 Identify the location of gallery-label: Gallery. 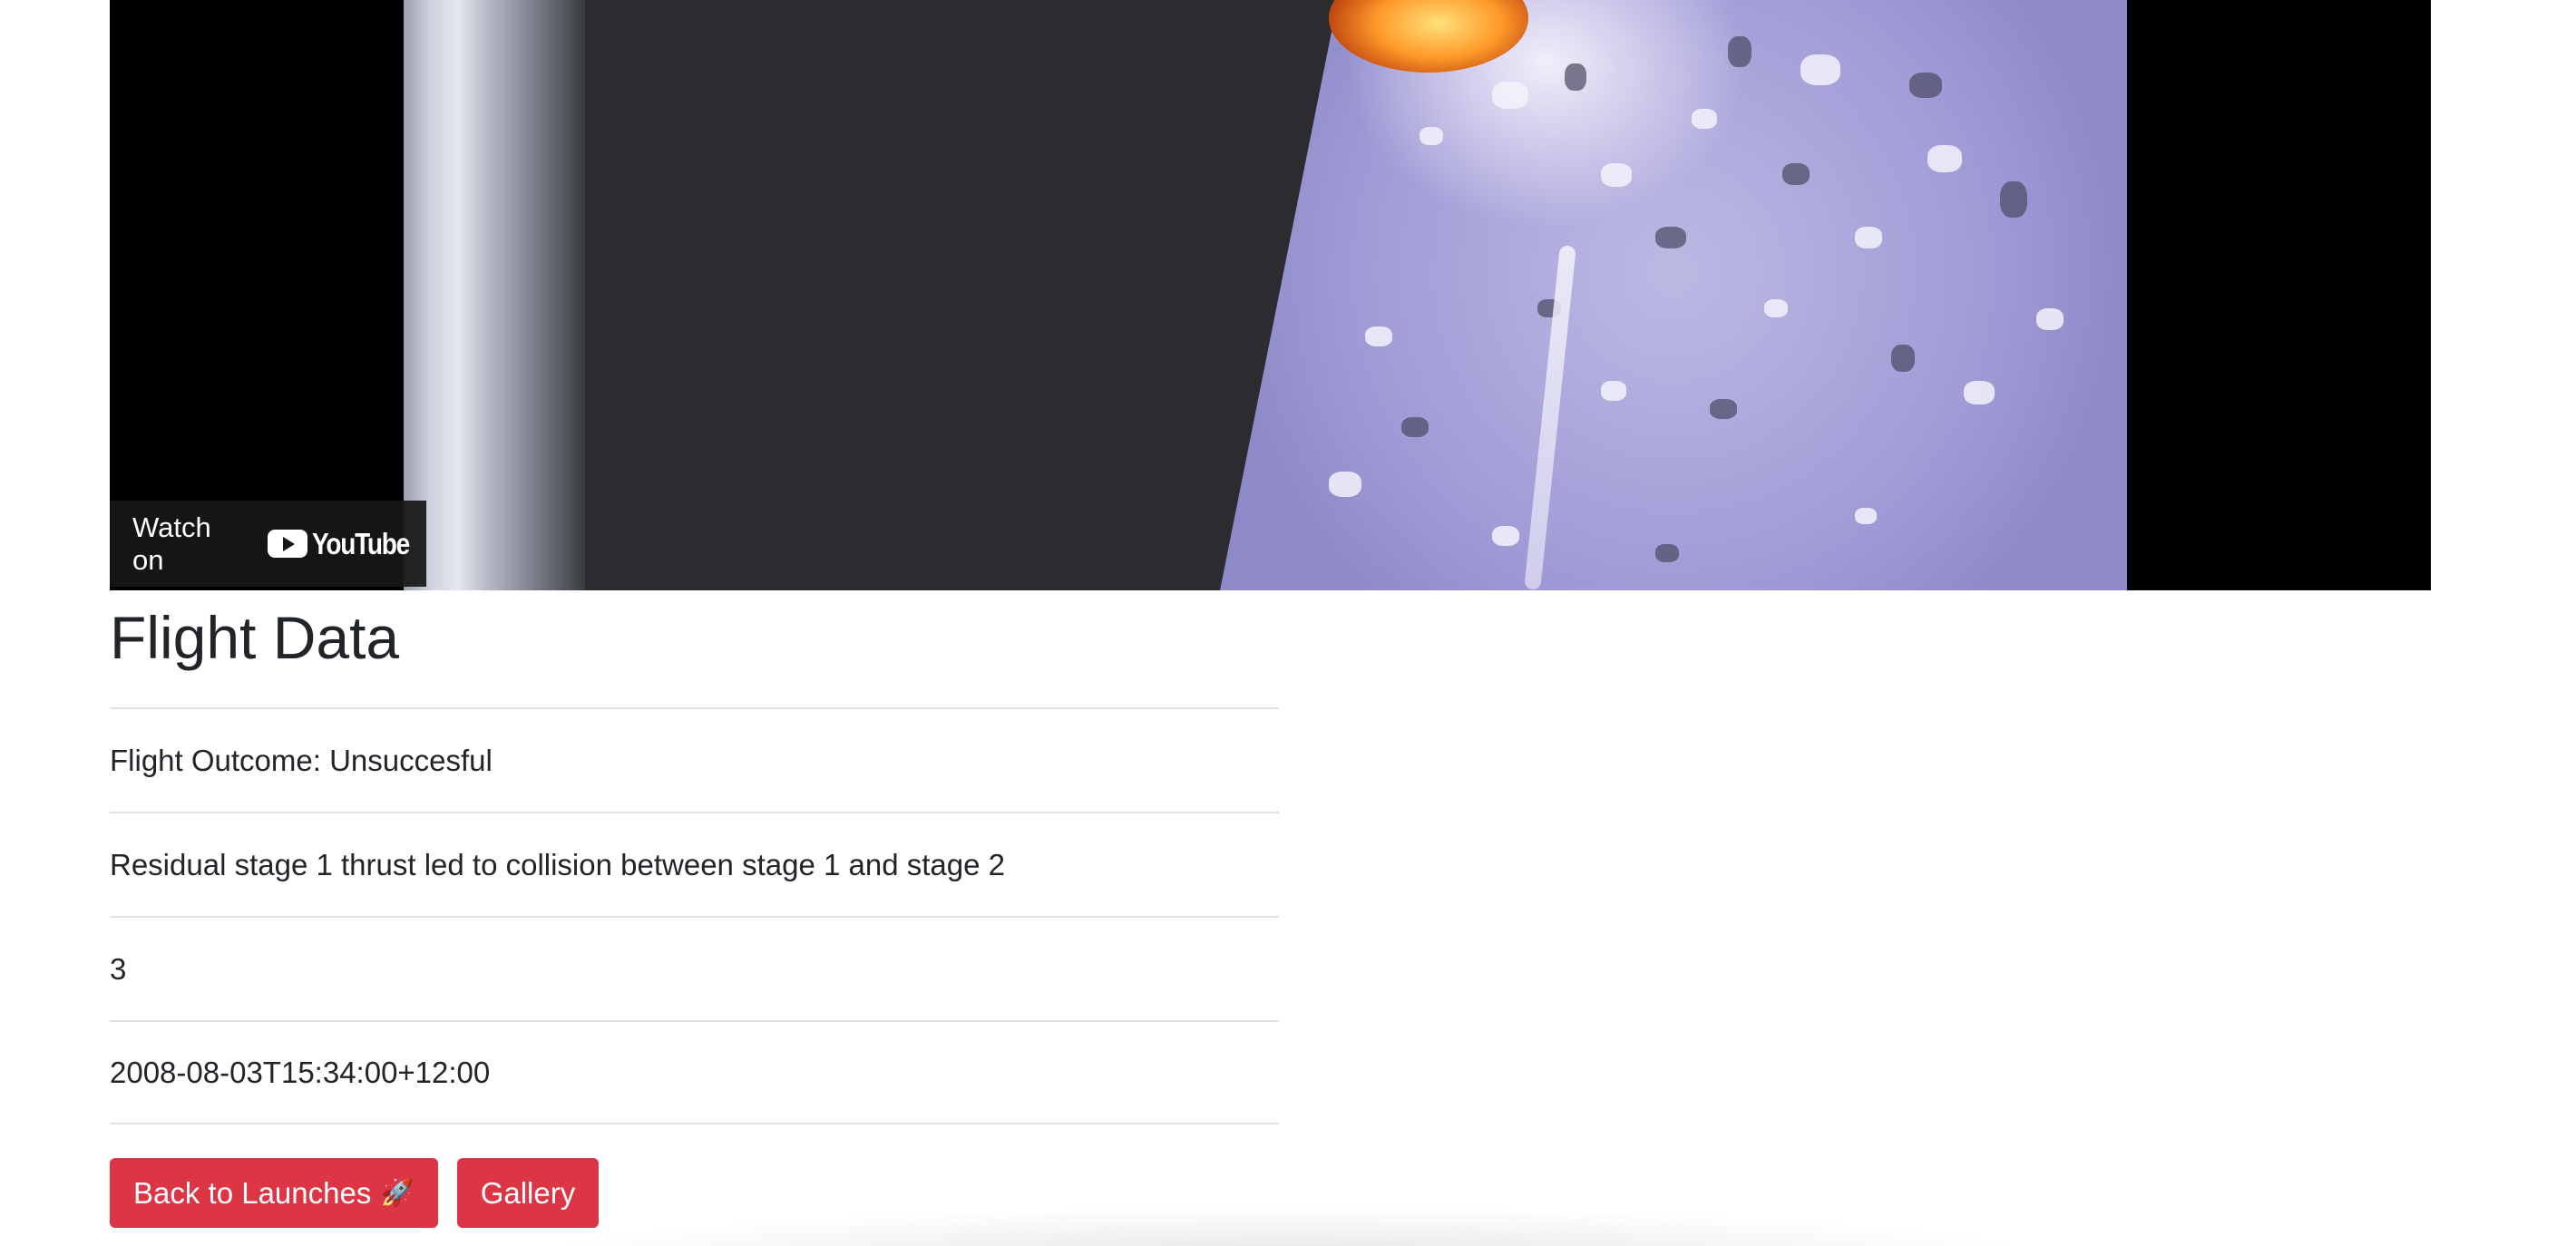
(528, 1192).